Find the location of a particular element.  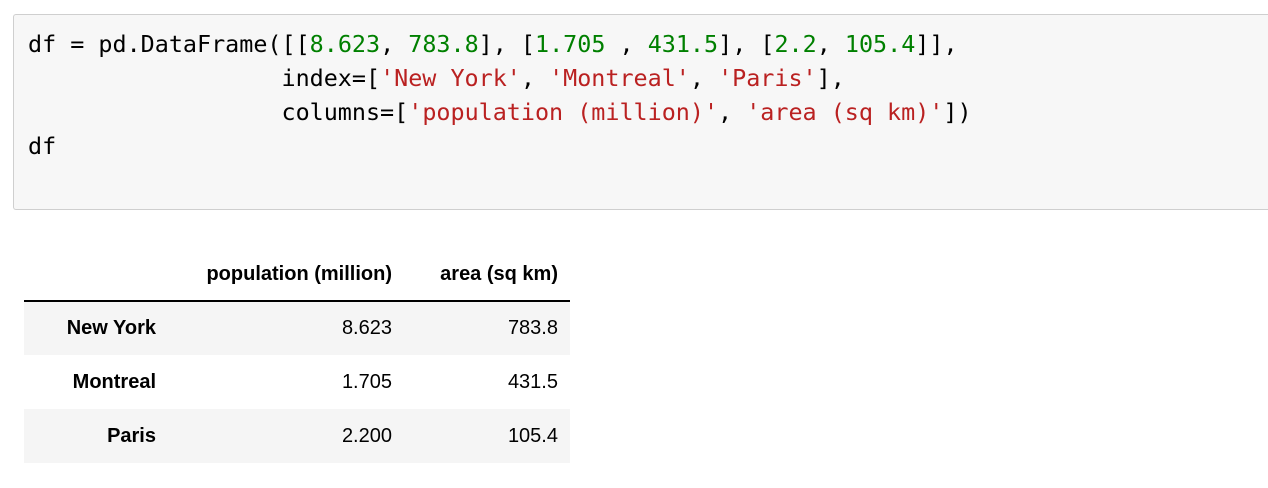

string-token: 'Paris' is located at coordinates (767, 78).